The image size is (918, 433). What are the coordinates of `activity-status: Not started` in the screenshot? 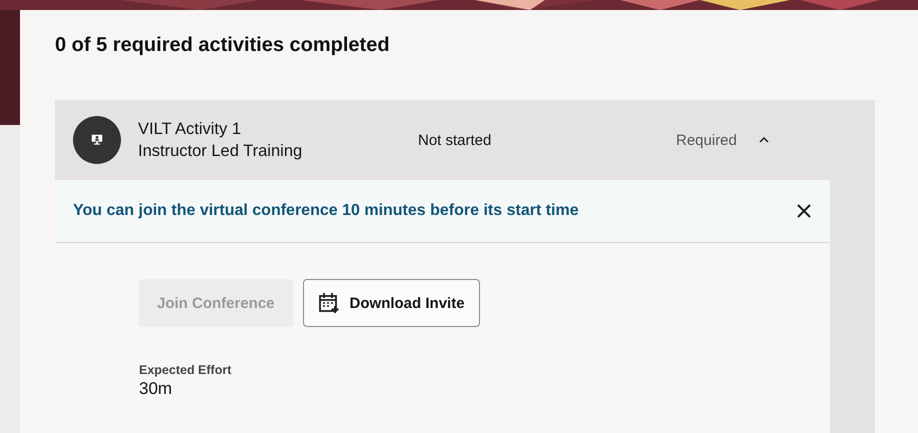 It's located at (455, 140).